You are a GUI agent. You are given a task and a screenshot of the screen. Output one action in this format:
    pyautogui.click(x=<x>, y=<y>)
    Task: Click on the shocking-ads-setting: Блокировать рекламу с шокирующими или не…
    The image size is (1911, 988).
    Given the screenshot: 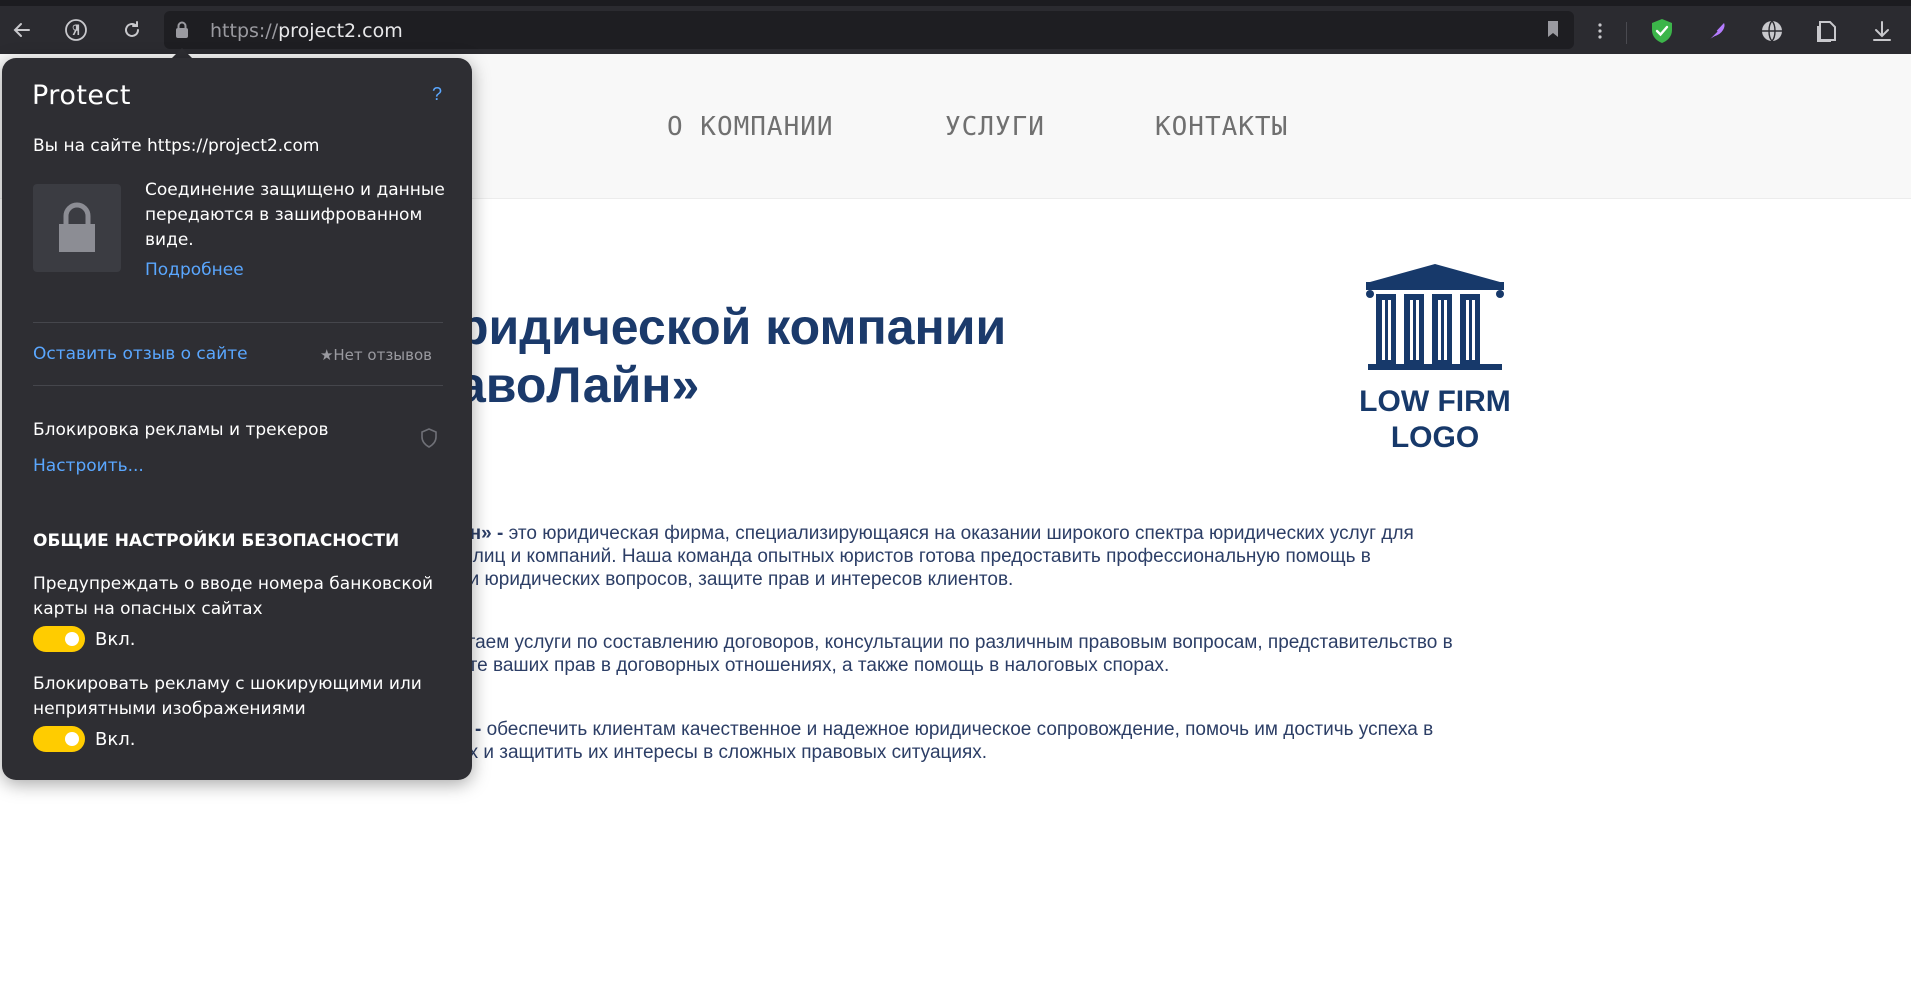 What is the action you would take?
    pyautogui.click(x=227, y=696)
    